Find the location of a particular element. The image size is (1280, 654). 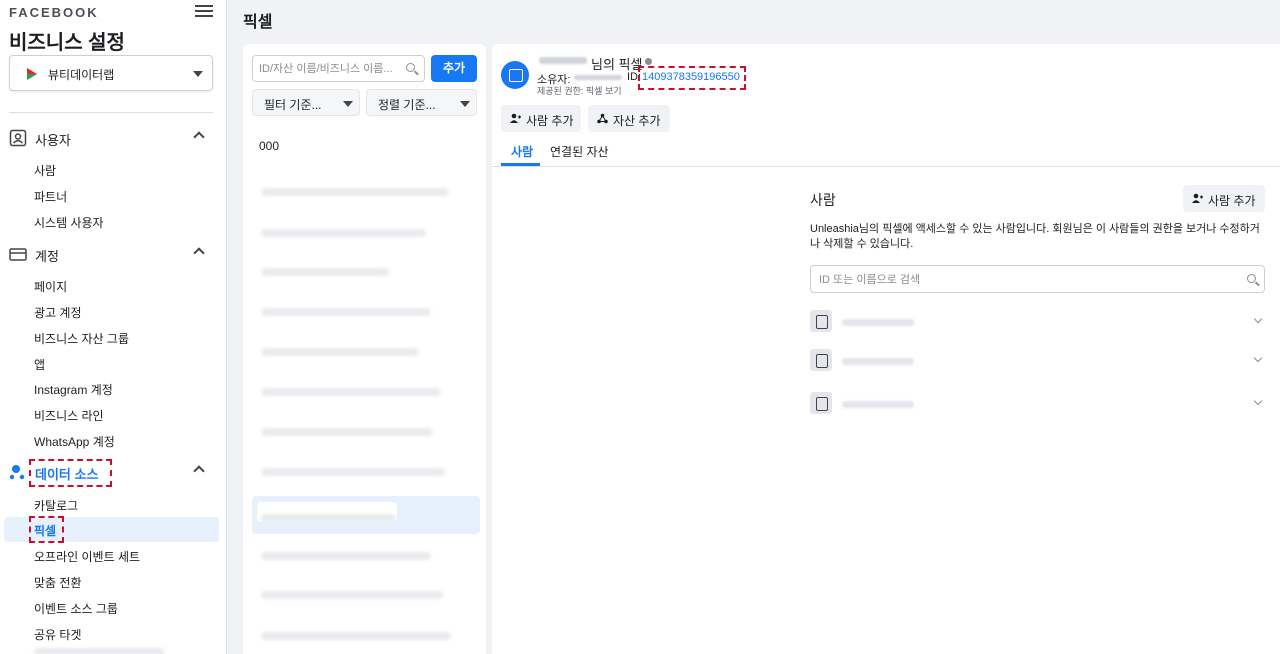

asset-search-input is located at coordinates (329, 69).